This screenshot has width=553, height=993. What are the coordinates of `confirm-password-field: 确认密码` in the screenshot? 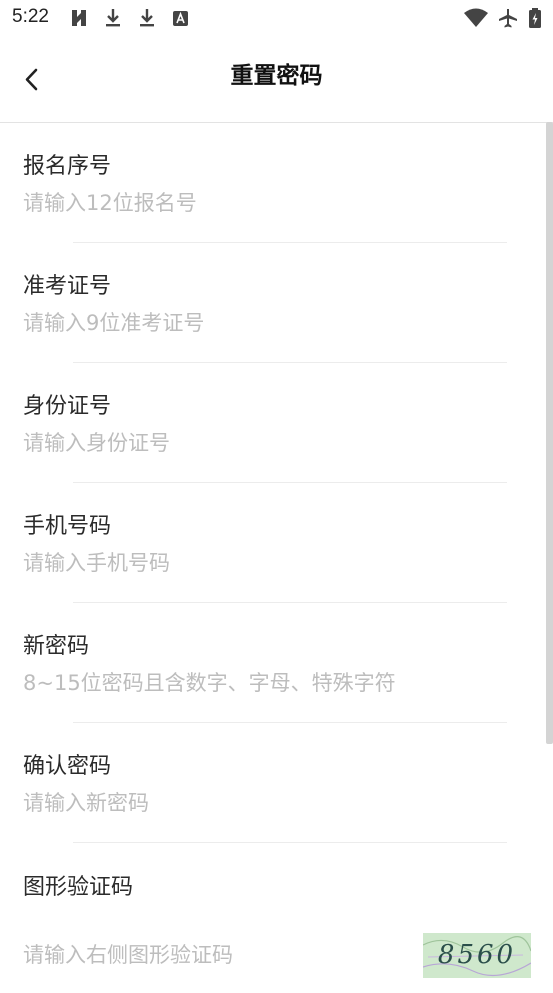 It's located at (272, 783).